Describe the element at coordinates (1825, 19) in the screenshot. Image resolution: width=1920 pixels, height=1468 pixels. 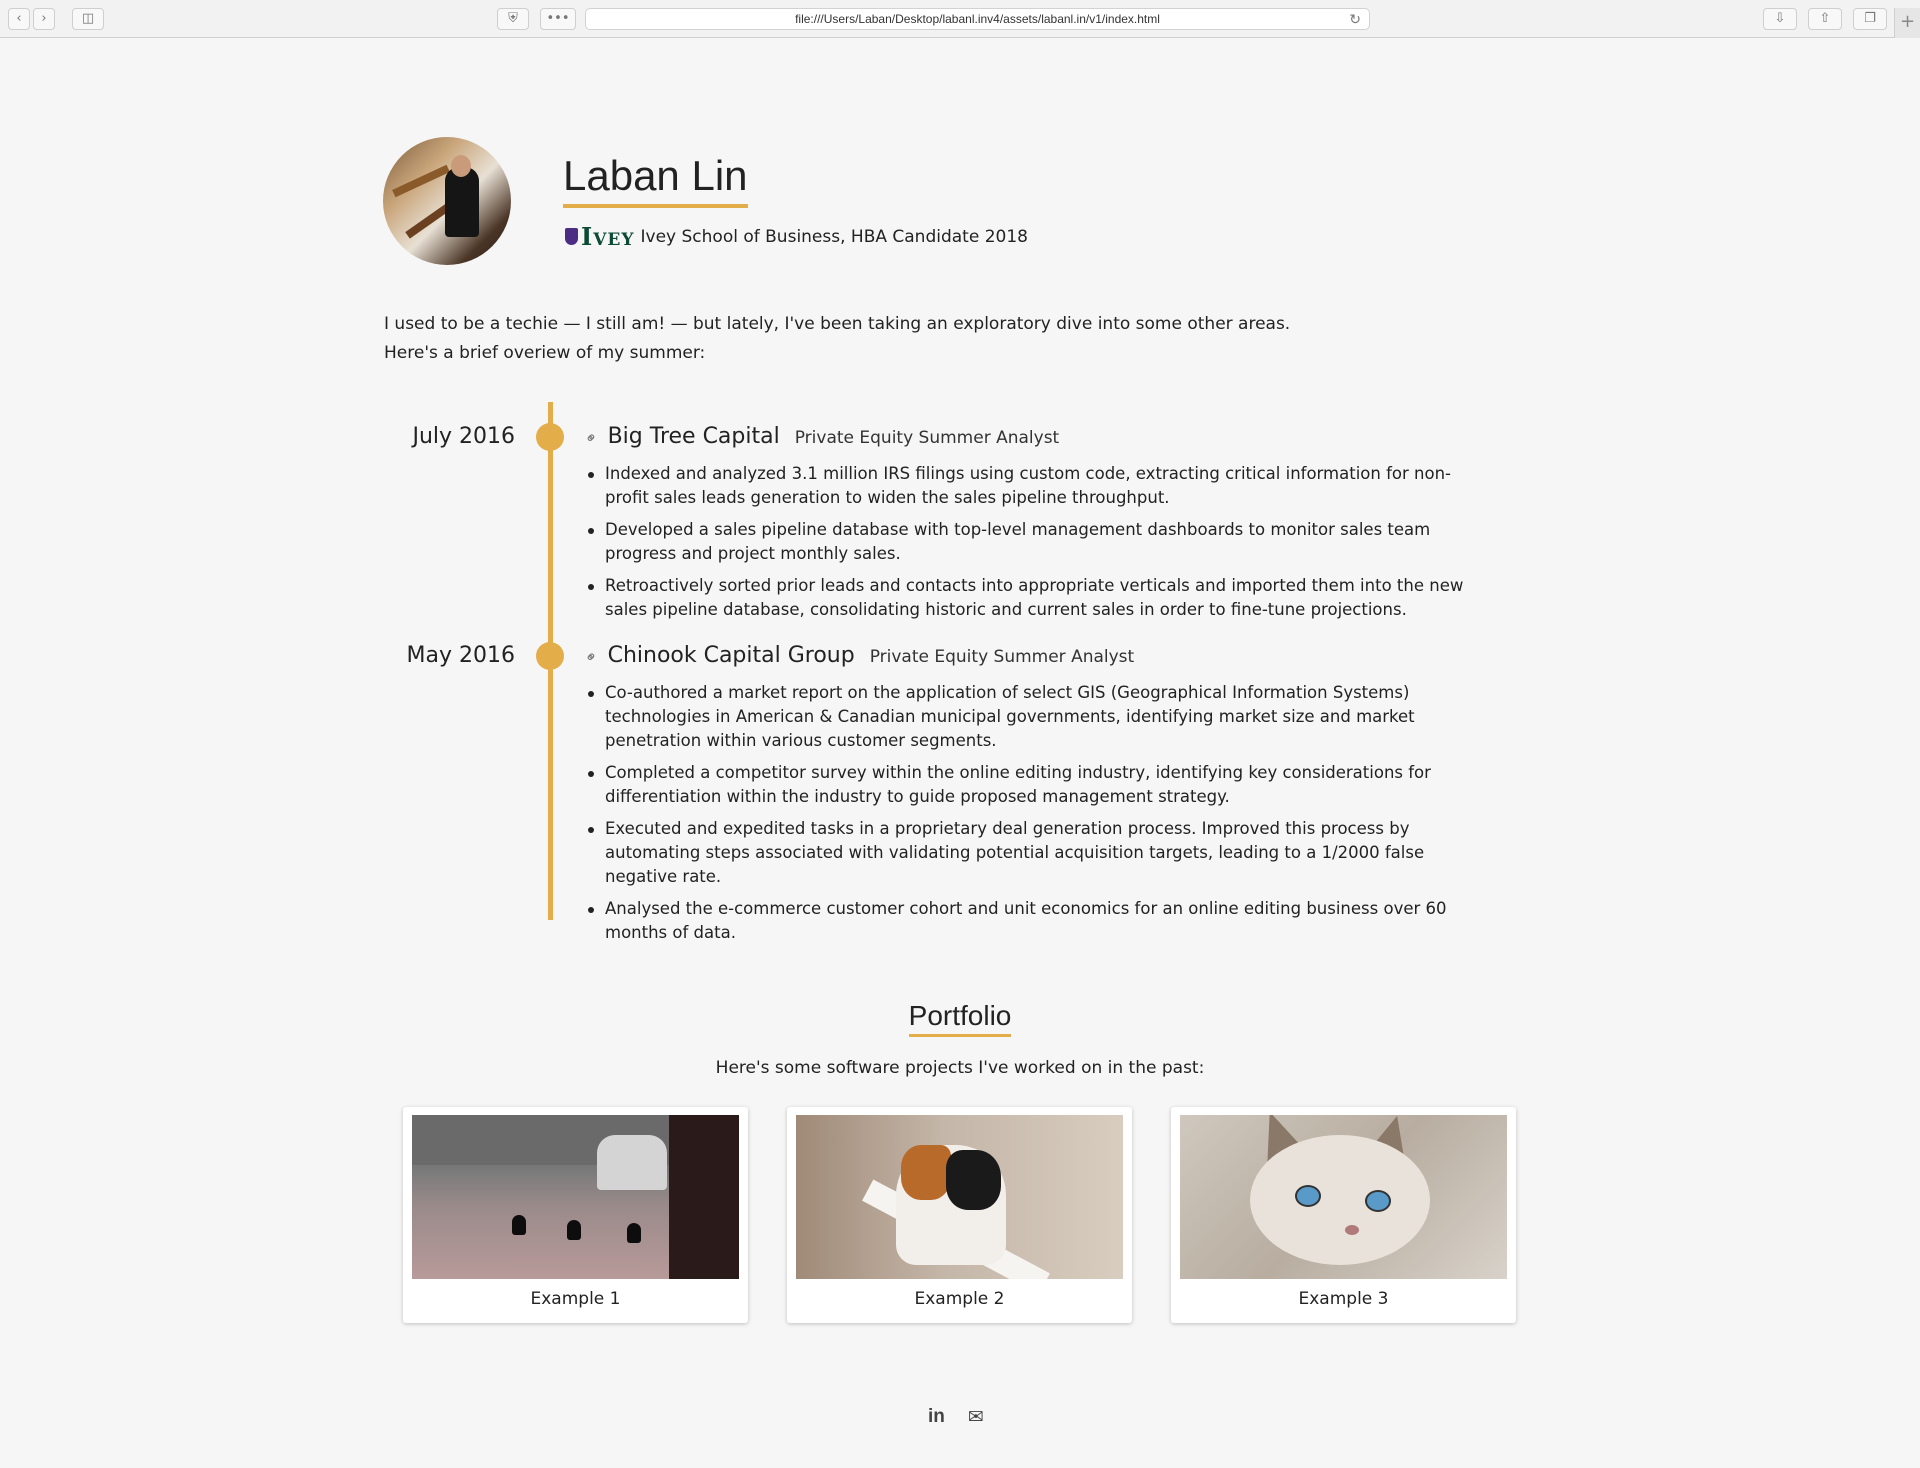
I see `share-icon: ⇧` at that location.